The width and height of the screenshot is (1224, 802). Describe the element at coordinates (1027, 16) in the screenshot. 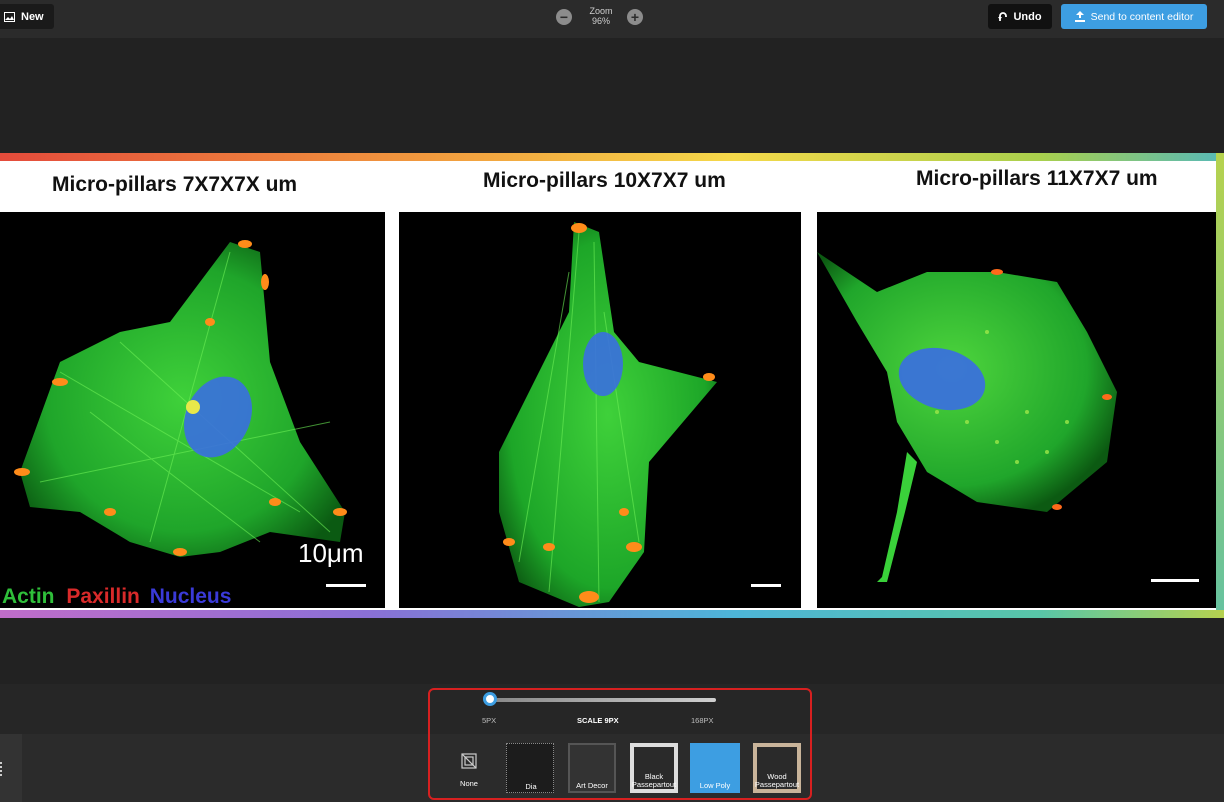

I see `undo-button-label: Undo` at that location.